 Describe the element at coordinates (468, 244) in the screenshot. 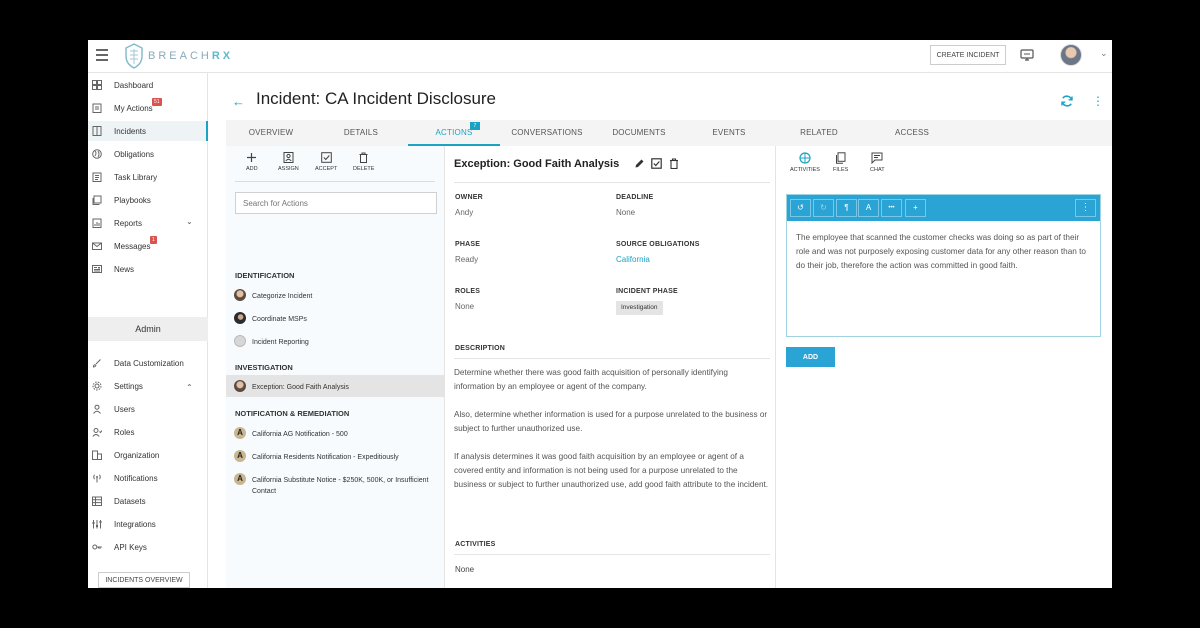

I see `phase-label: PHASE` at that location.